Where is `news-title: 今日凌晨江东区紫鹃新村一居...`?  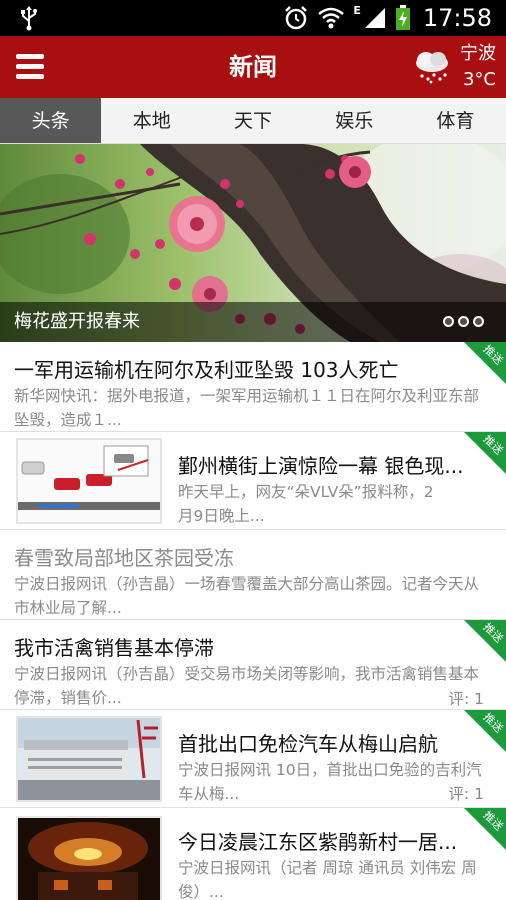
news-title: 今日凌晨江东区紫鹃新村一居... is located at coordinates (318, 842).